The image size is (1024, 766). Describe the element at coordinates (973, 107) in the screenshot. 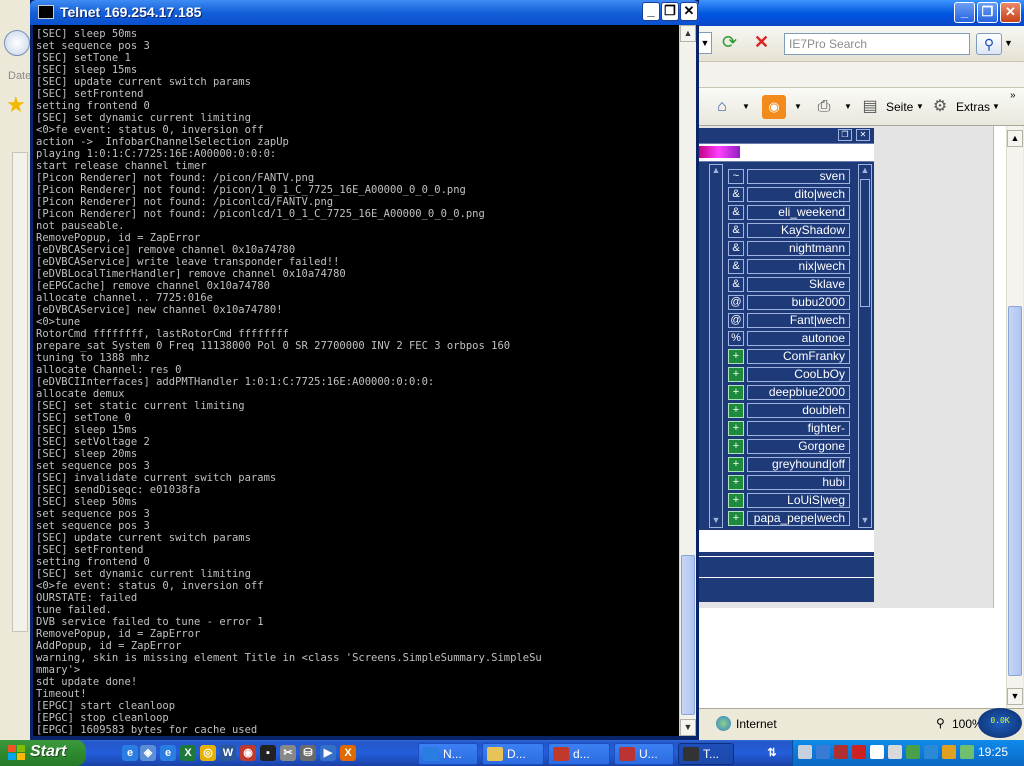

I see `tools-menu-label: Extras` at that location.